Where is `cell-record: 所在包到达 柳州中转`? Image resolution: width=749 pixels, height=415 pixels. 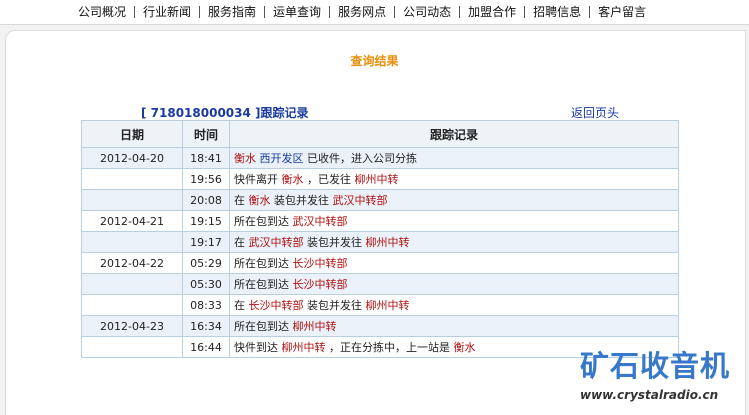 cell-record: 所在包到达 柳州中转 is located at coordinates (454, 326).